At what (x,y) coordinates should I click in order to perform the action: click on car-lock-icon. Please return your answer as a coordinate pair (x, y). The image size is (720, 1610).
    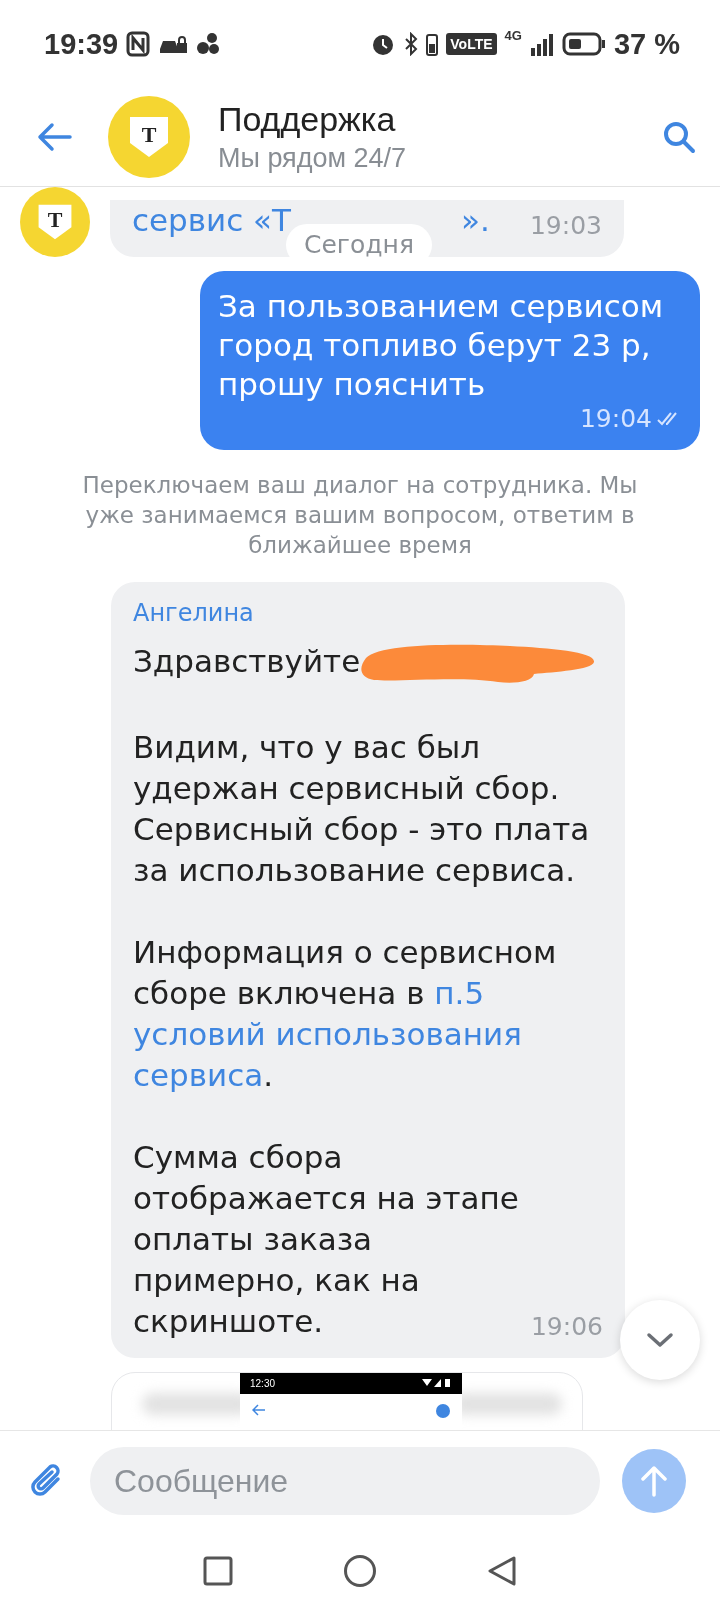
    Looking at the image, I should click on (173, 44).